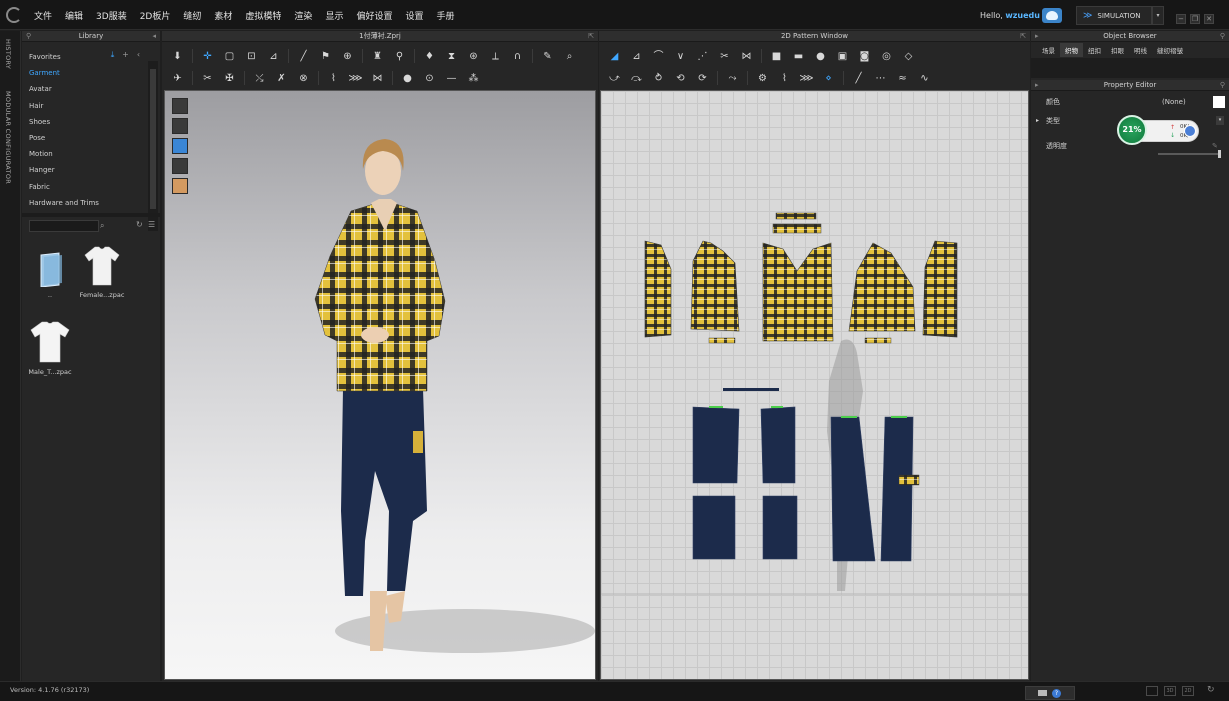  Describe the element at coordinates (702, 56) in the screenshot. I see `add-point-icon: ⋰` at that location.